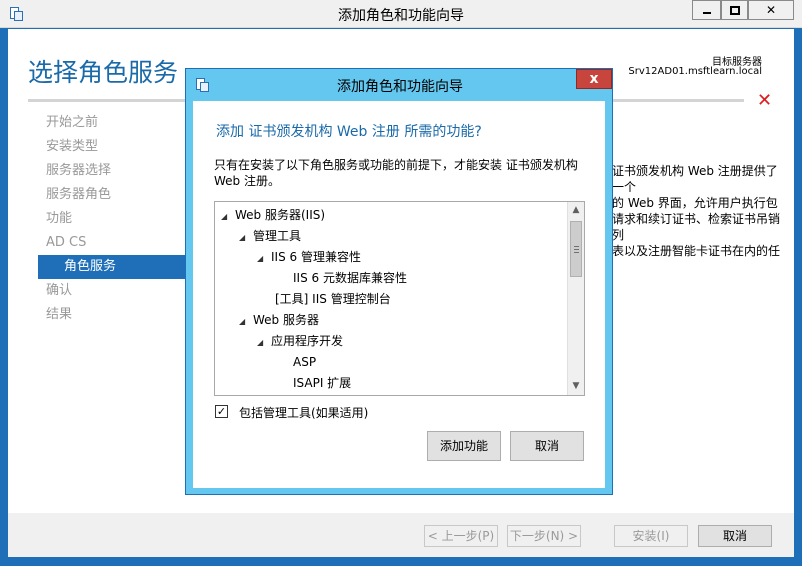 The width and height of the screenshot is (802, 566). What do you see at coordinates (113, 243) in the screenshot?
I see `step-ad-cs: AD CS` at bounding box center [113, 243].